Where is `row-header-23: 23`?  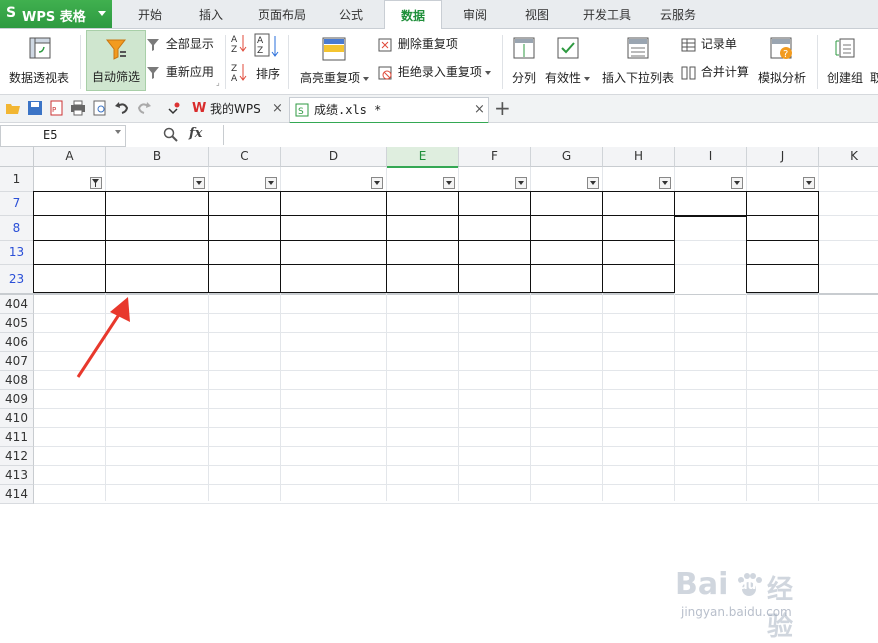
row-header-23: 23 is located at coordinates (17, 280).